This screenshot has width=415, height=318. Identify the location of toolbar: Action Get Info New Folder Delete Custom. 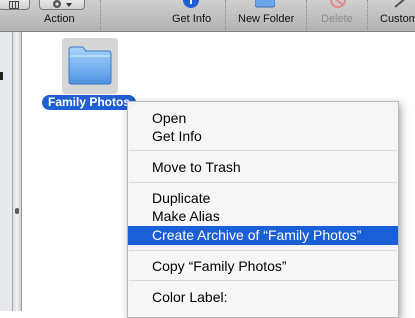
(207, 16).